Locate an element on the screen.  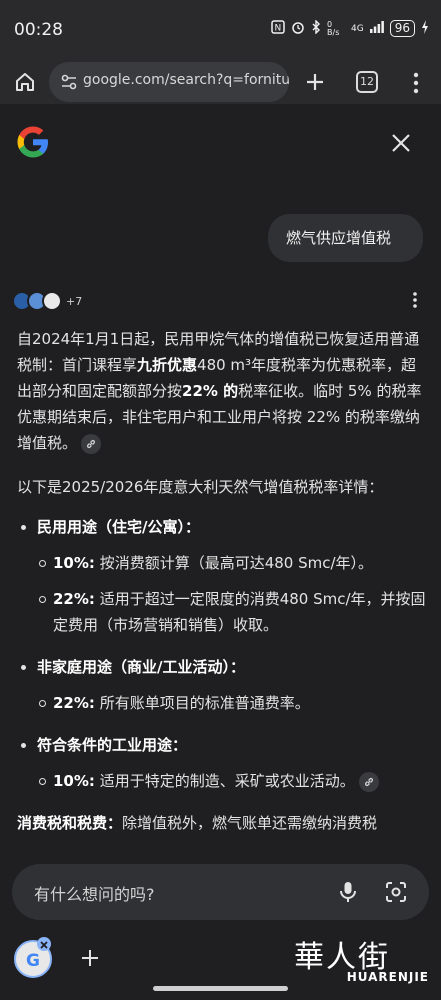
network-speed: 0 B/s is located at coordinates (333, 28).